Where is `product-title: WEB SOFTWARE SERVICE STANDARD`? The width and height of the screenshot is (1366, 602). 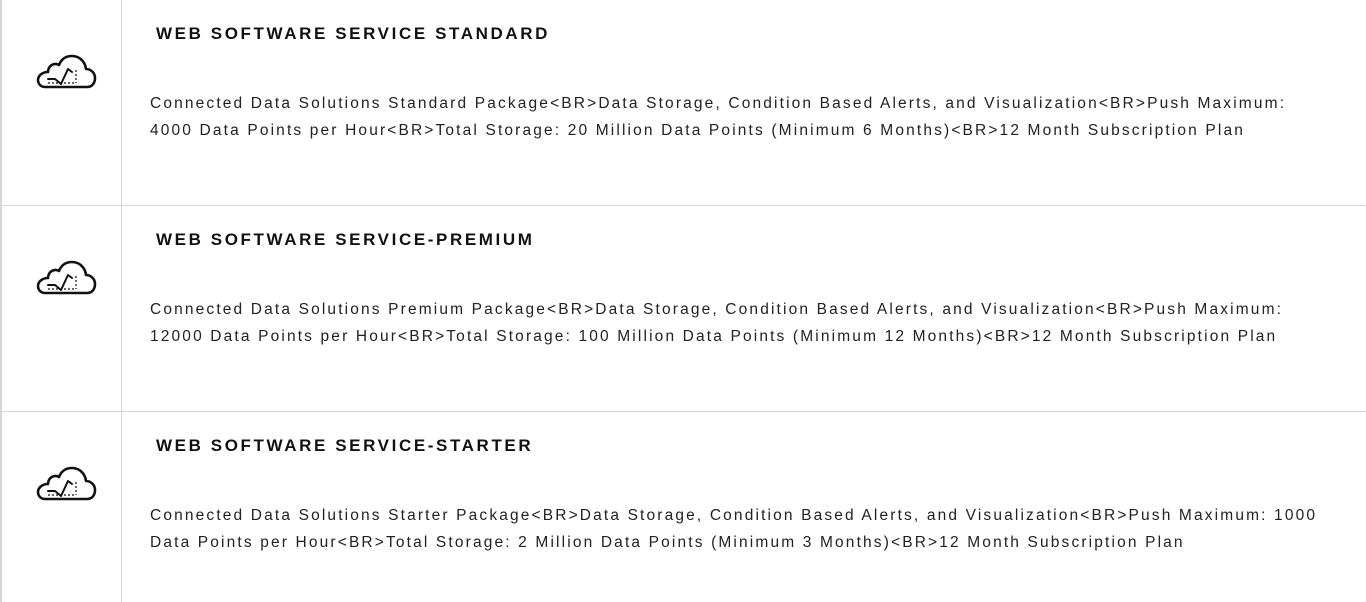 product-title: WEB SOFTWARE SERVICE STANDARD is located at coordinates (353, 33).